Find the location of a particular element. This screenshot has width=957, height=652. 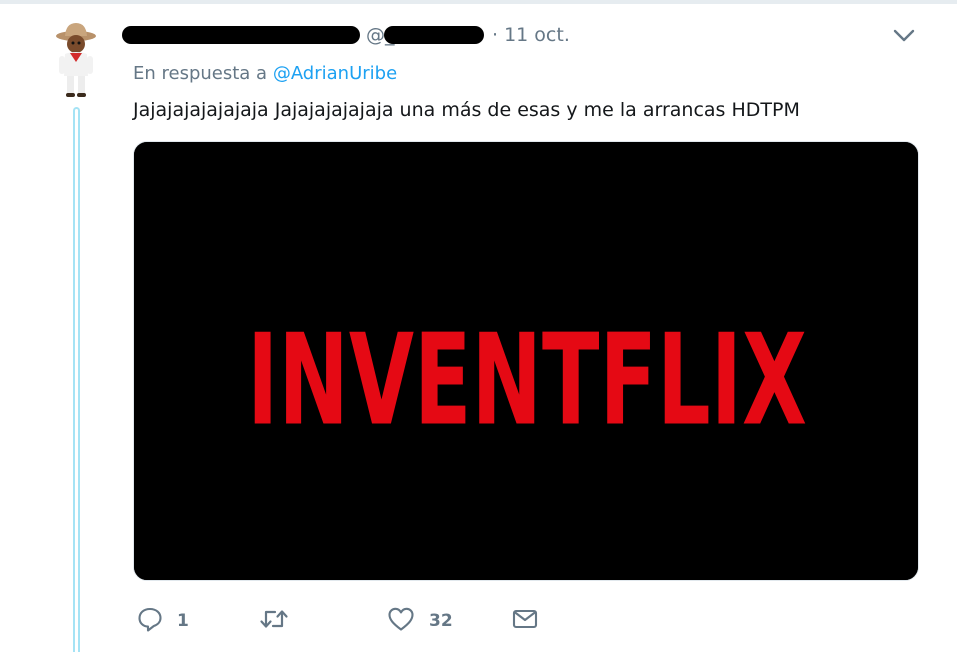

avatar is located at coordinates (76, 60).